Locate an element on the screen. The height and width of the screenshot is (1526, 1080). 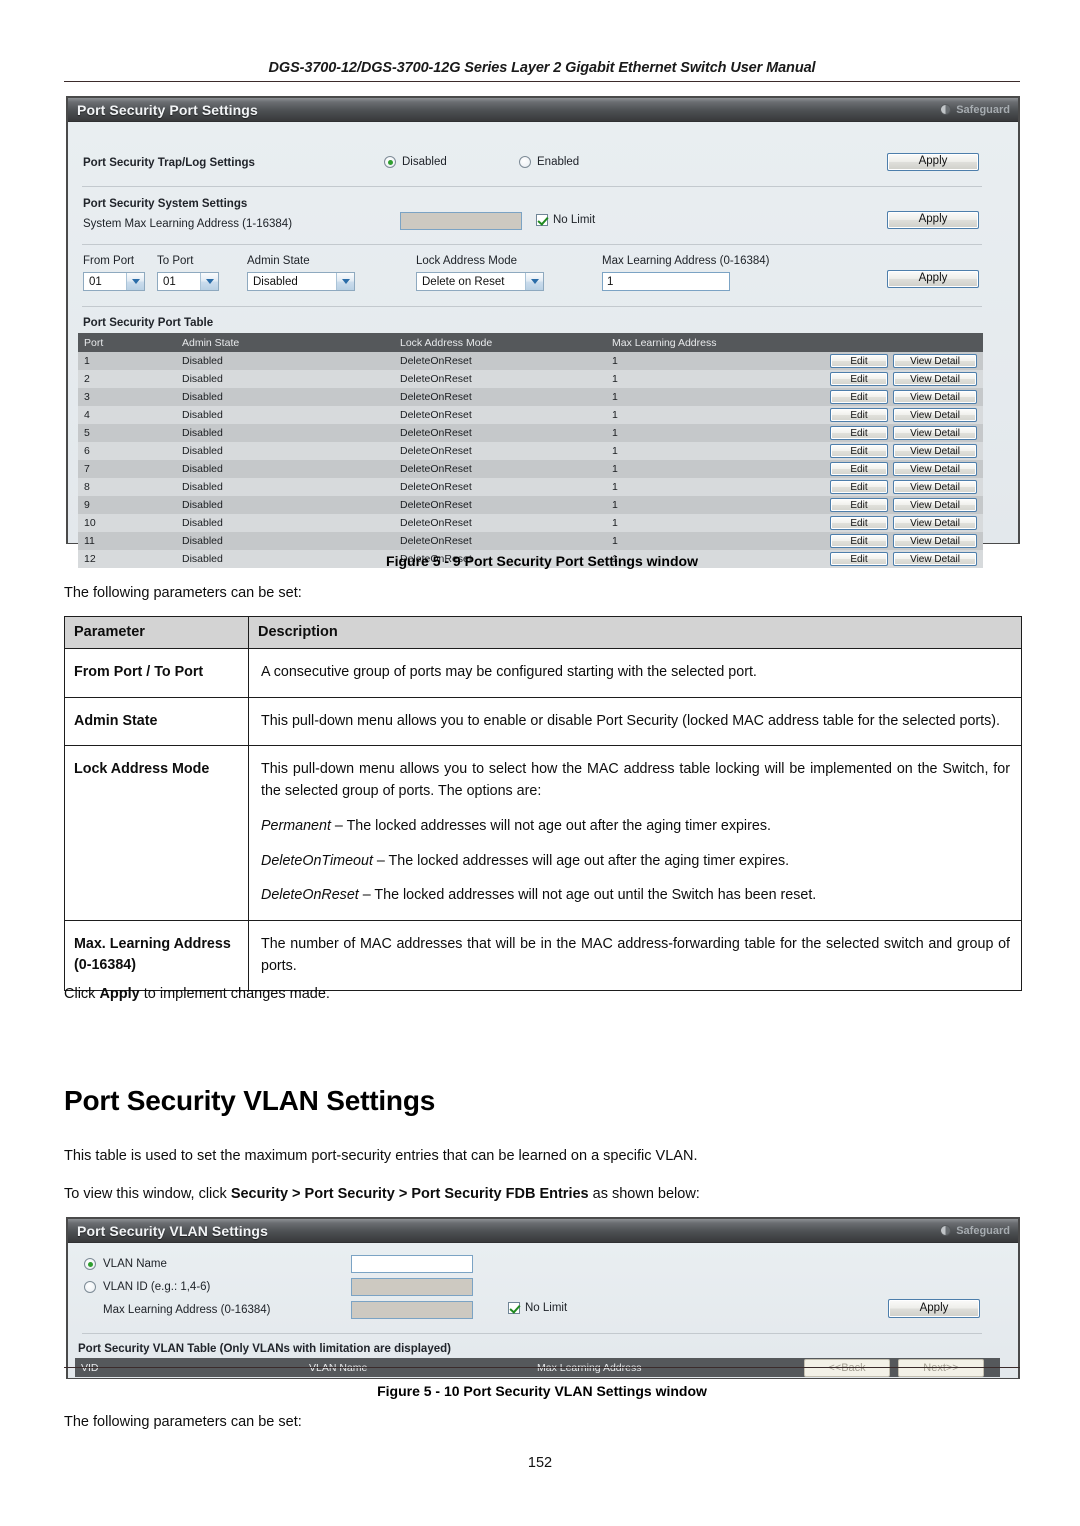
table-row: 2 Disabled DeleteOnReset 1 Edit View Detail is located at coordinates (530, 379).